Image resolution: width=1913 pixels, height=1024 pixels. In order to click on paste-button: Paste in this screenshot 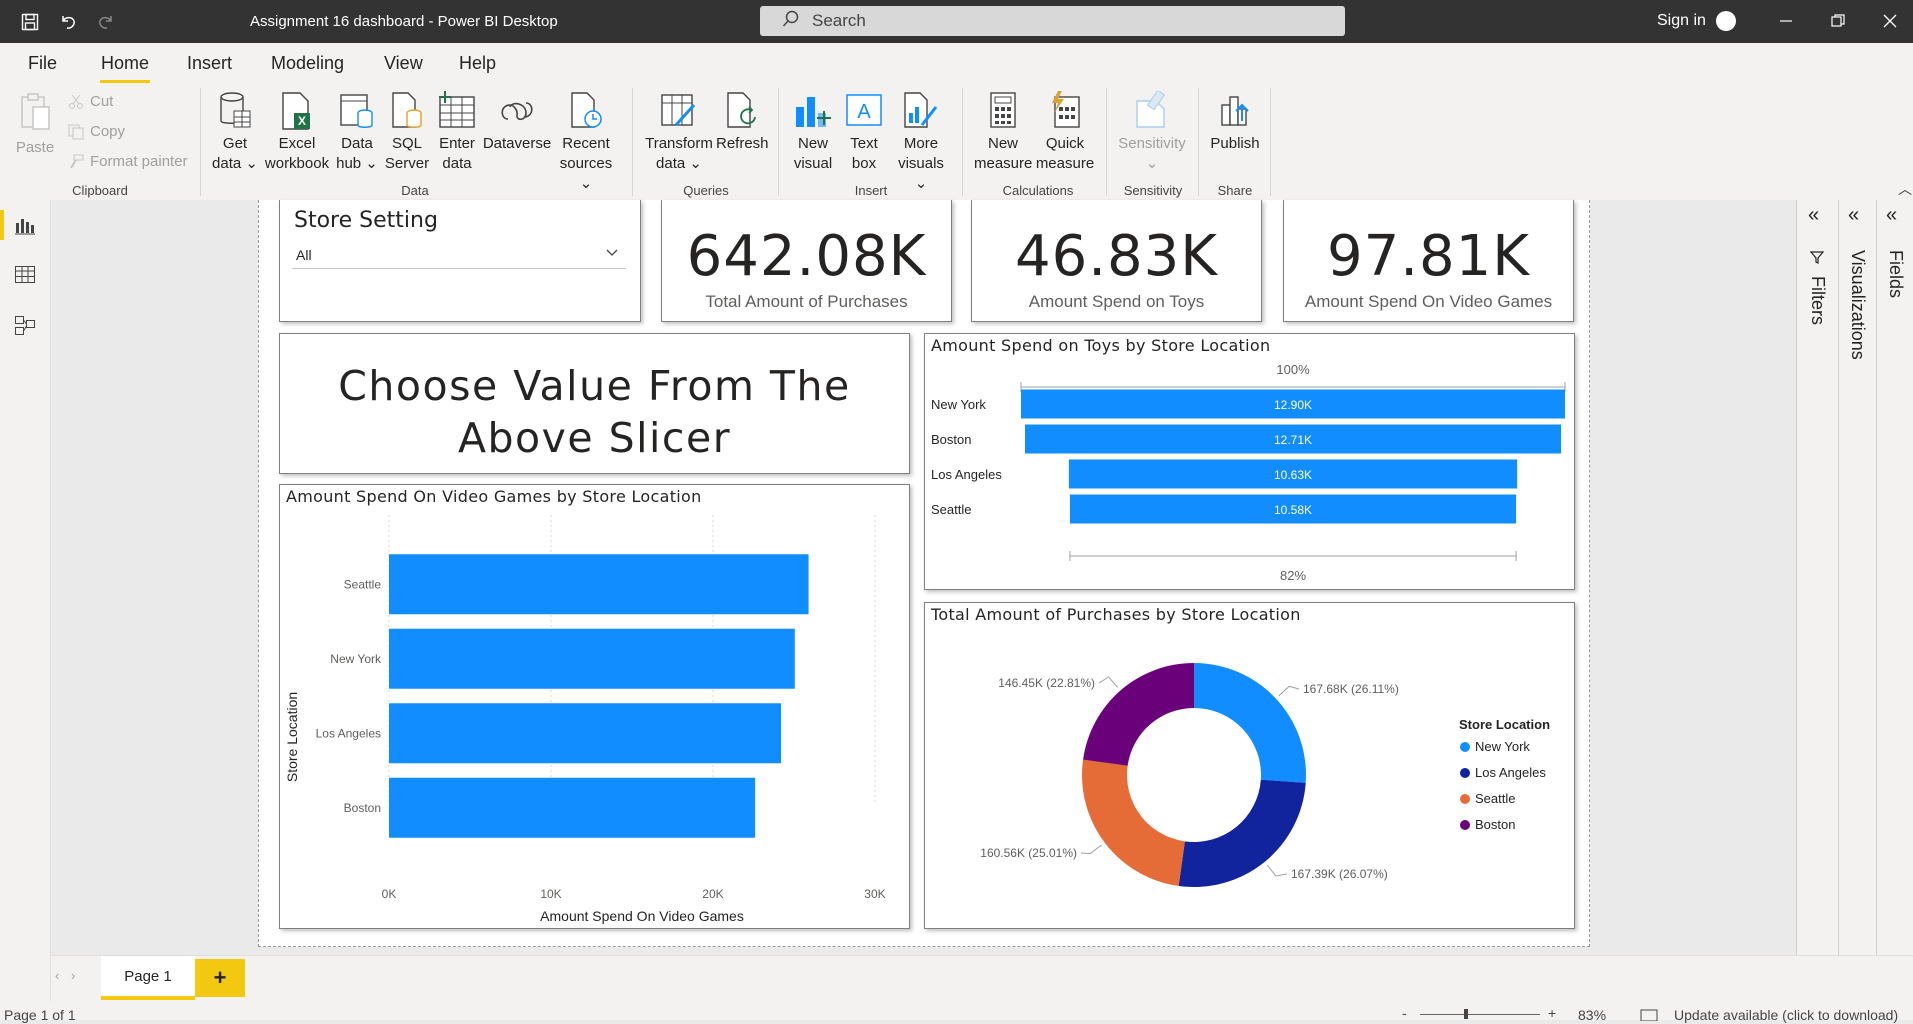, I will do `click(35, 124)`.